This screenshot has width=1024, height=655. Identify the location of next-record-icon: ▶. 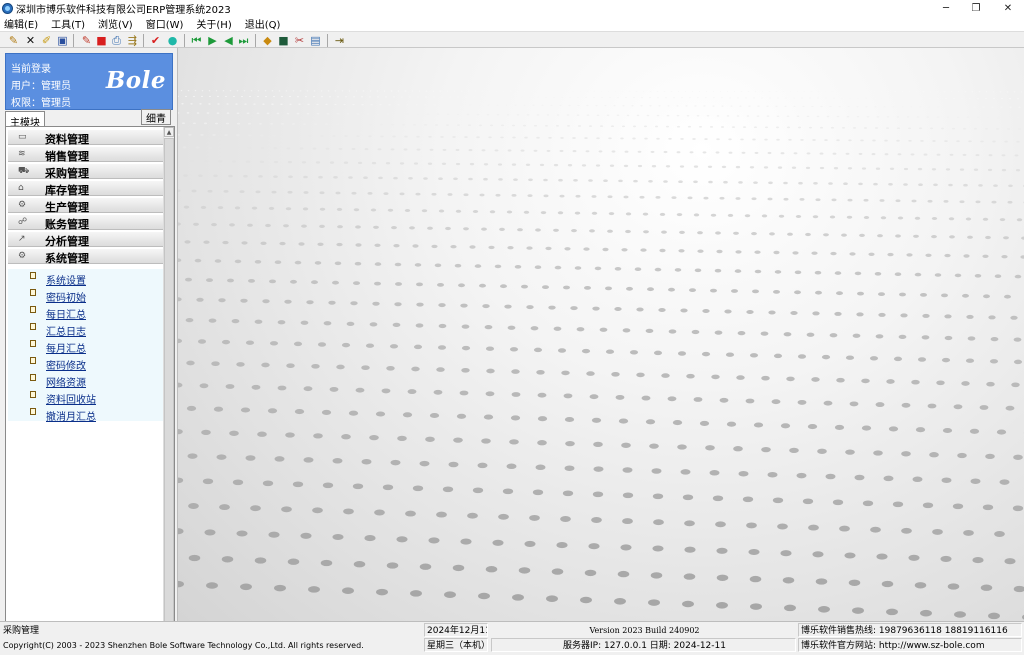
(212, 40).